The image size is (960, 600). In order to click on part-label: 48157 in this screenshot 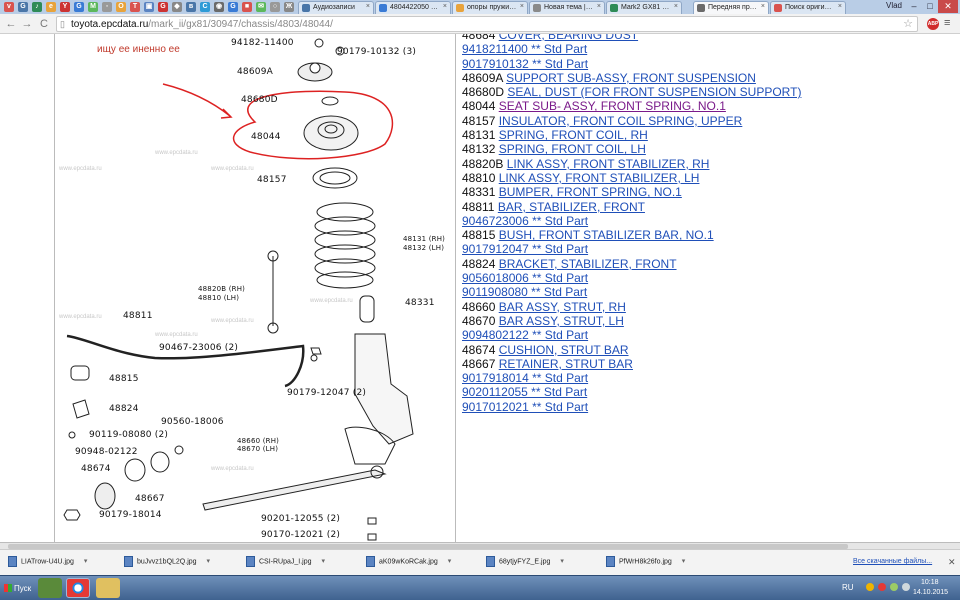, I will do `click(272, 180)`.